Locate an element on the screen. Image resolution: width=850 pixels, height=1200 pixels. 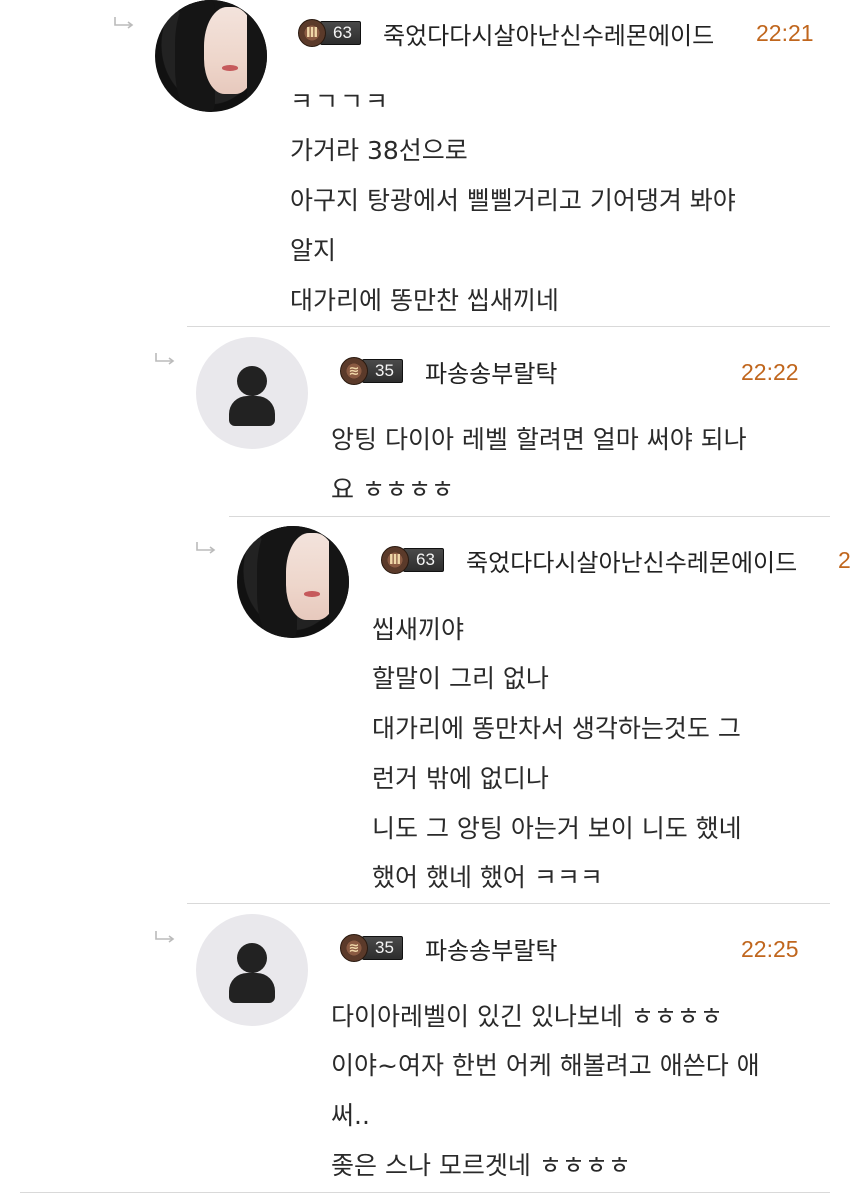
comment-line: 요 ㅎㅎㅎㅎ is located at coordinates (392, 489).